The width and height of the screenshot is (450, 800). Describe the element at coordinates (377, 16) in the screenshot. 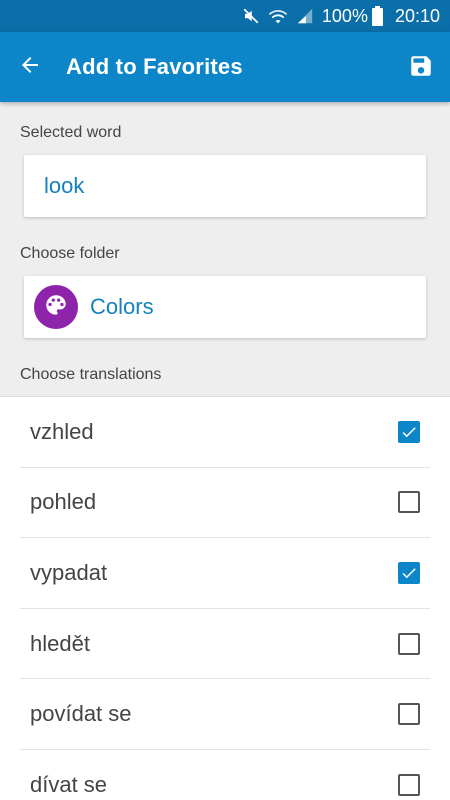

I see `battery-icon` at that location.